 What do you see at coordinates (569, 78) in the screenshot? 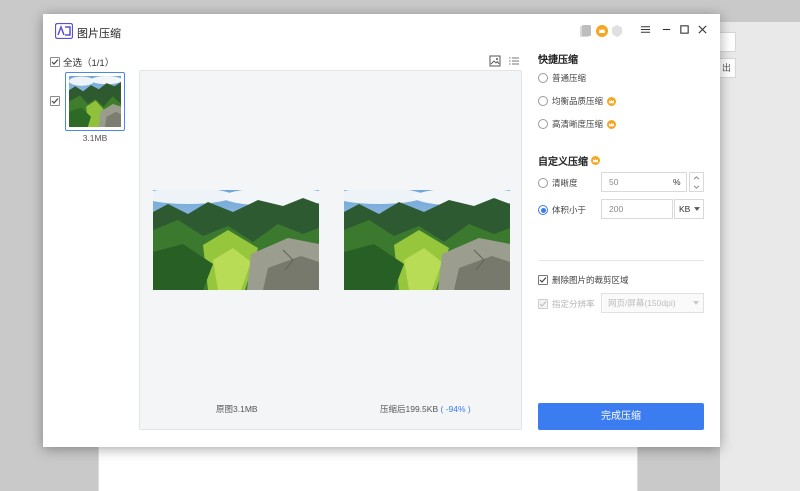
I see `quick-option-label: 普通压缩` at bounding box center [569, 78].